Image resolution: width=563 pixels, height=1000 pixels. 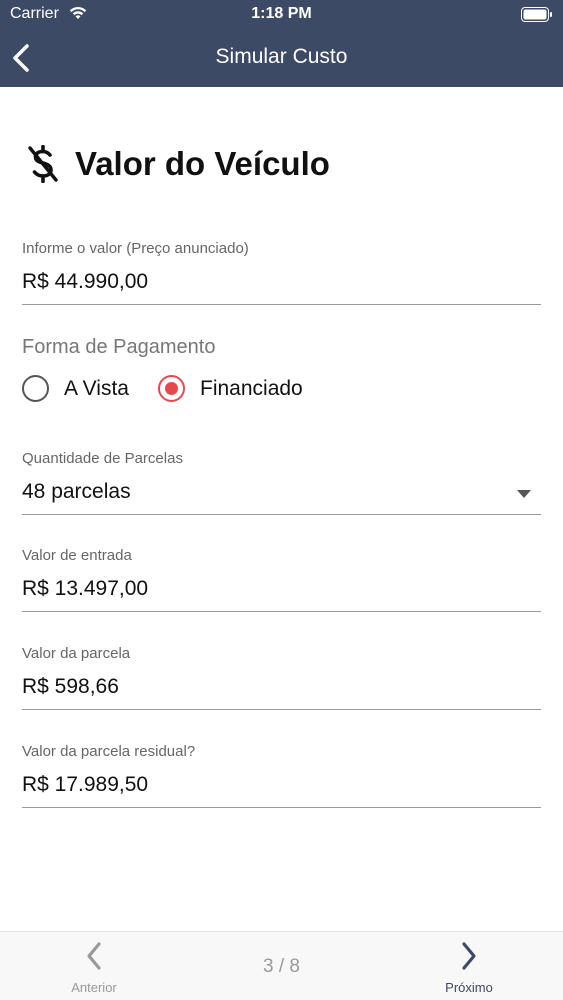 I want to click on residual-label: Valor da parcela residual?, so click(x=109, y=751).